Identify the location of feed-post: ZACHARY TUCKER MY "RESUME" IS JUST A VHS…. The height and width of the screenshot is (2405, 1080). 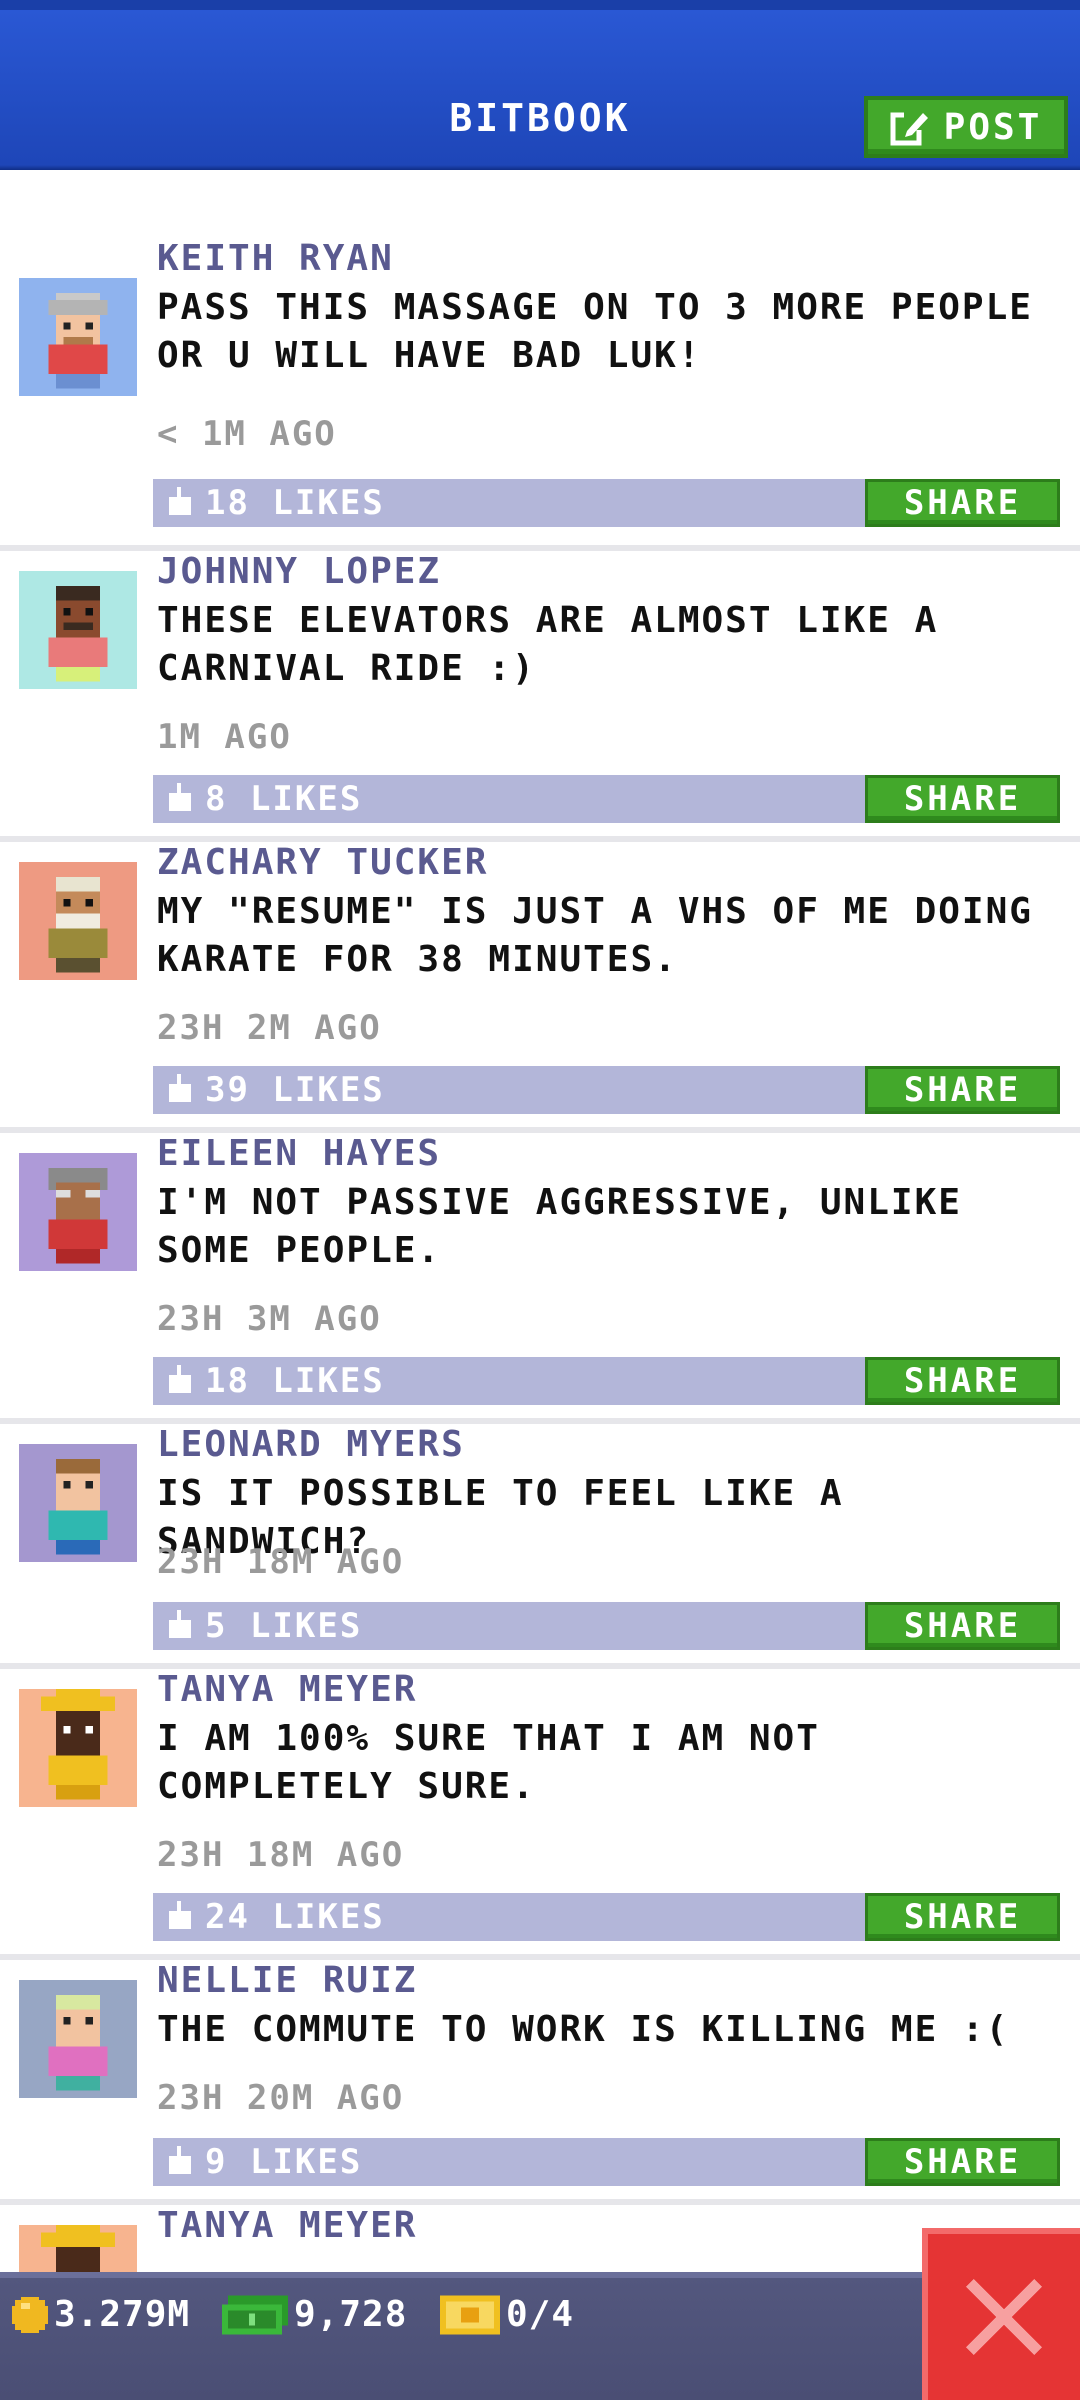
(540, 987).